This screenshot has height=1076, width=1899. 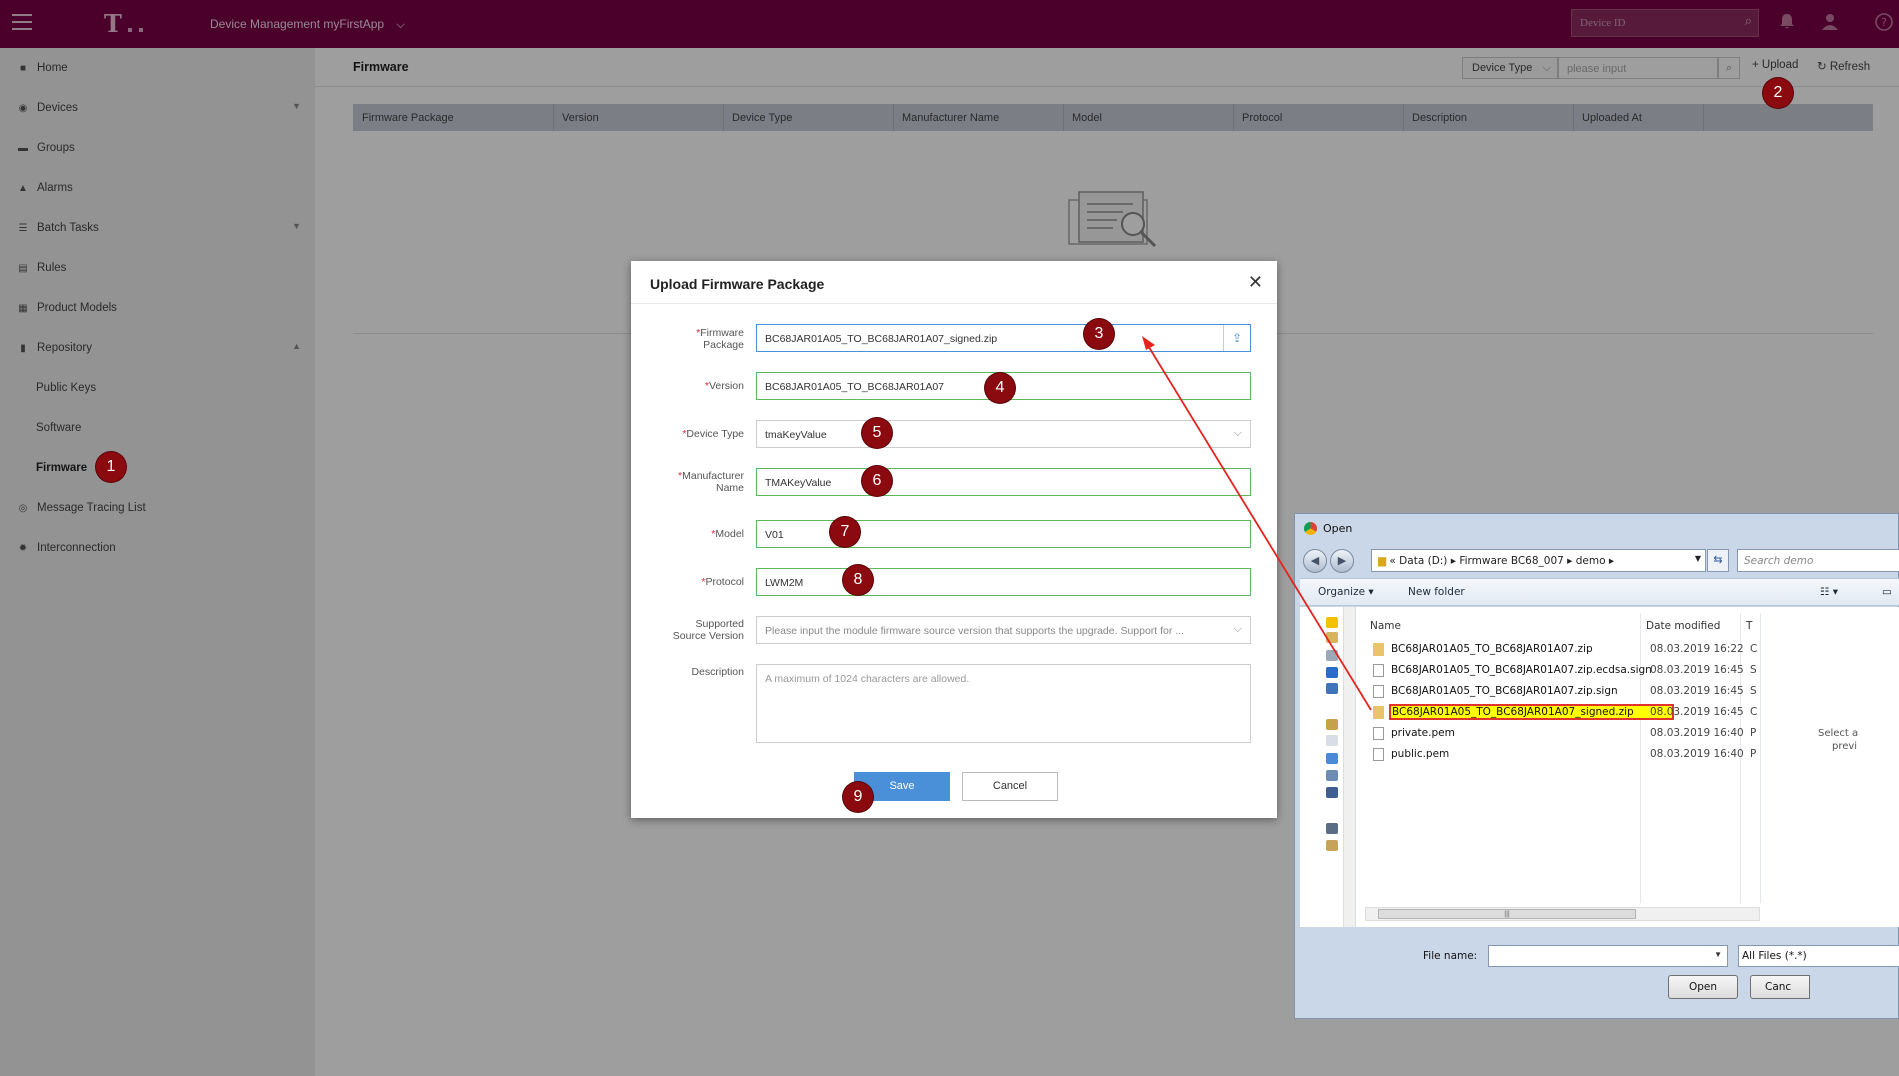 I want to click on back-arrow-icon: ◀, so click(x=1315, y=561).